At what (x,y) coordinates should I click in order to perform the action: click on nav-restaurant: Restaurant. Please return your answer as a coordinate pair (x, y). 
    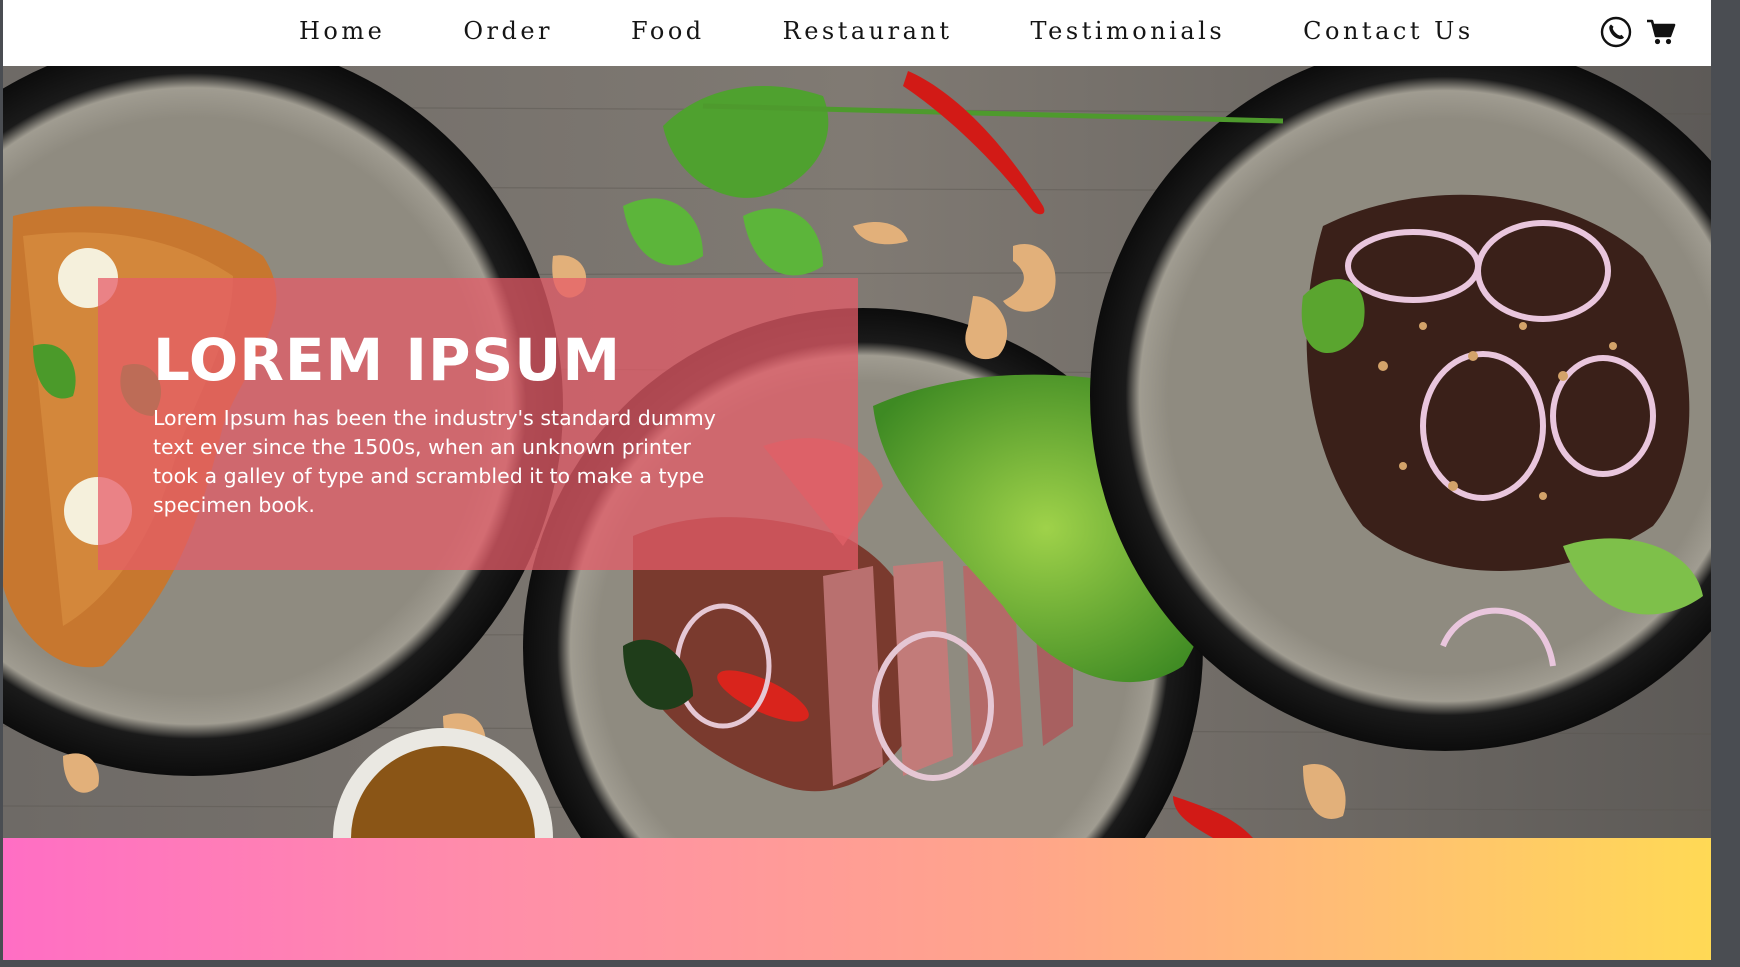
    Looking at the image, I should click on (868, 31).